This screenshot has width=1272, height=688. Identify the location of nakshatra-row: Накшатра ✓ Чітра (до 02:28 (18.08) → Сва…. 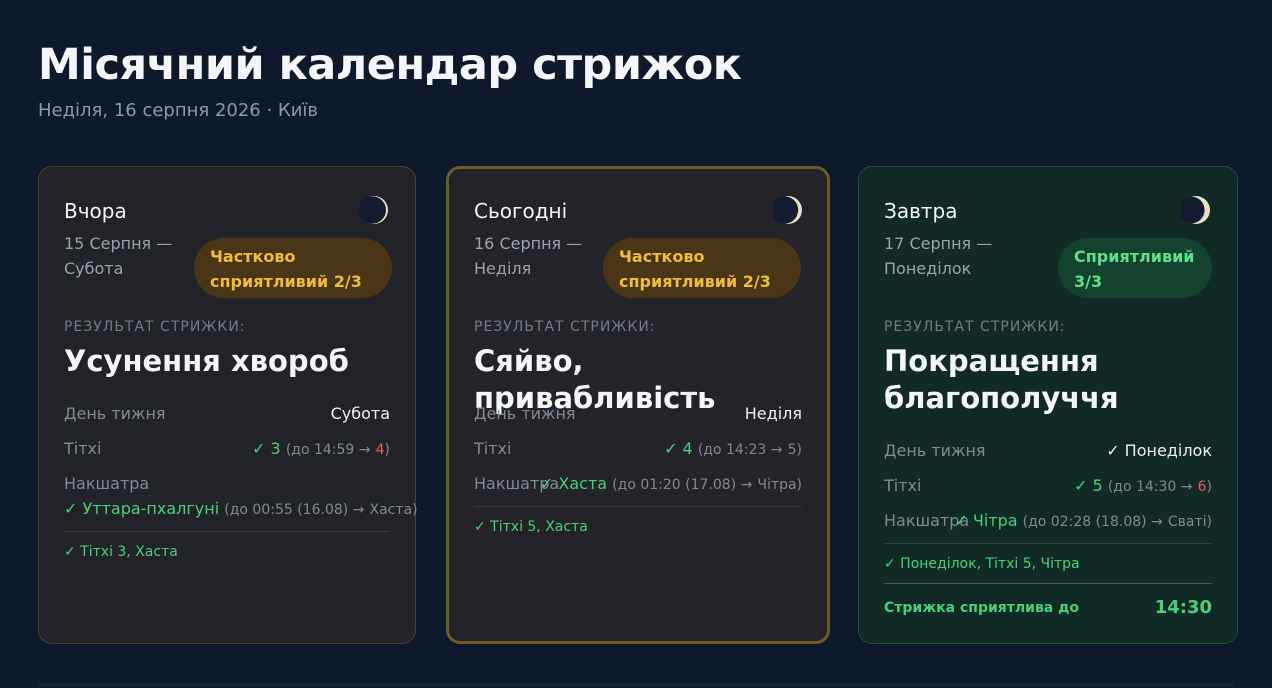
(1048, 520).